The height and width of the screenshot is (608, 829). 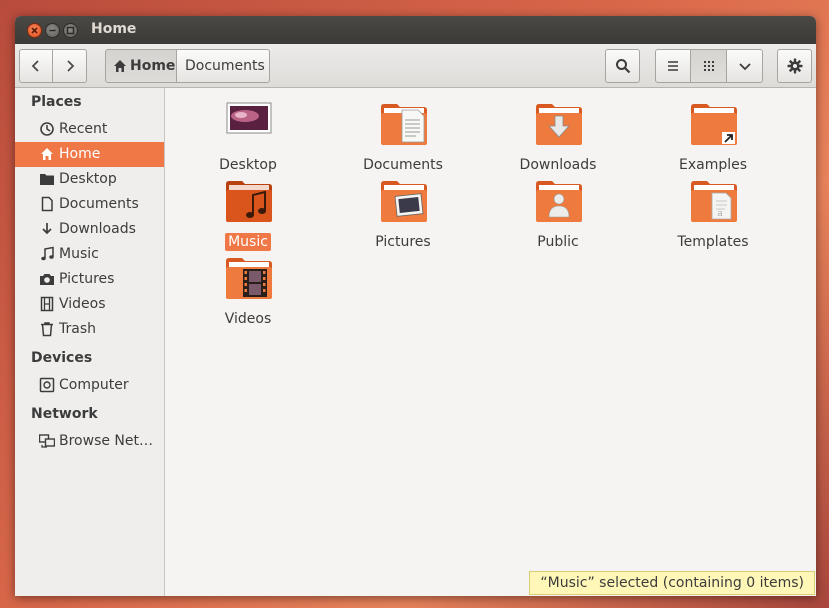 I want to click on folder-label: Downloads, so click(x=558, y=165).